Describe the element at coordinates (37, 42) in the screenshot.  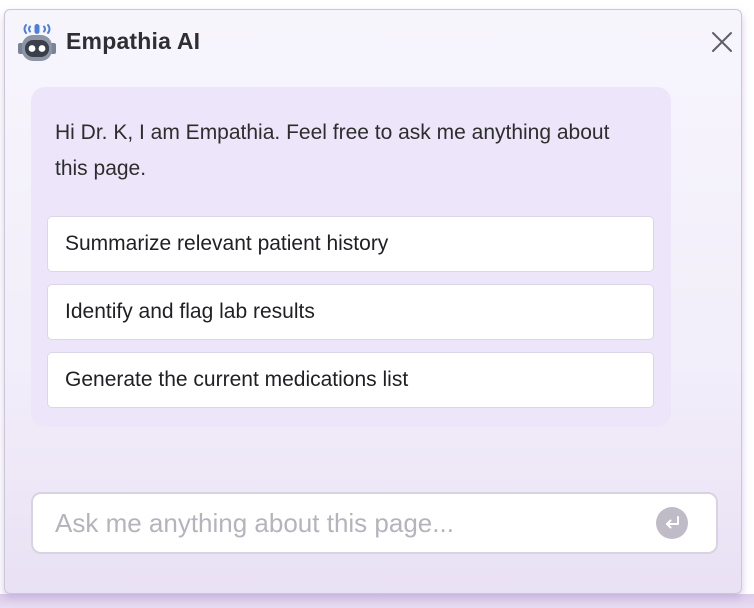
I see `robot-icon` at that location.